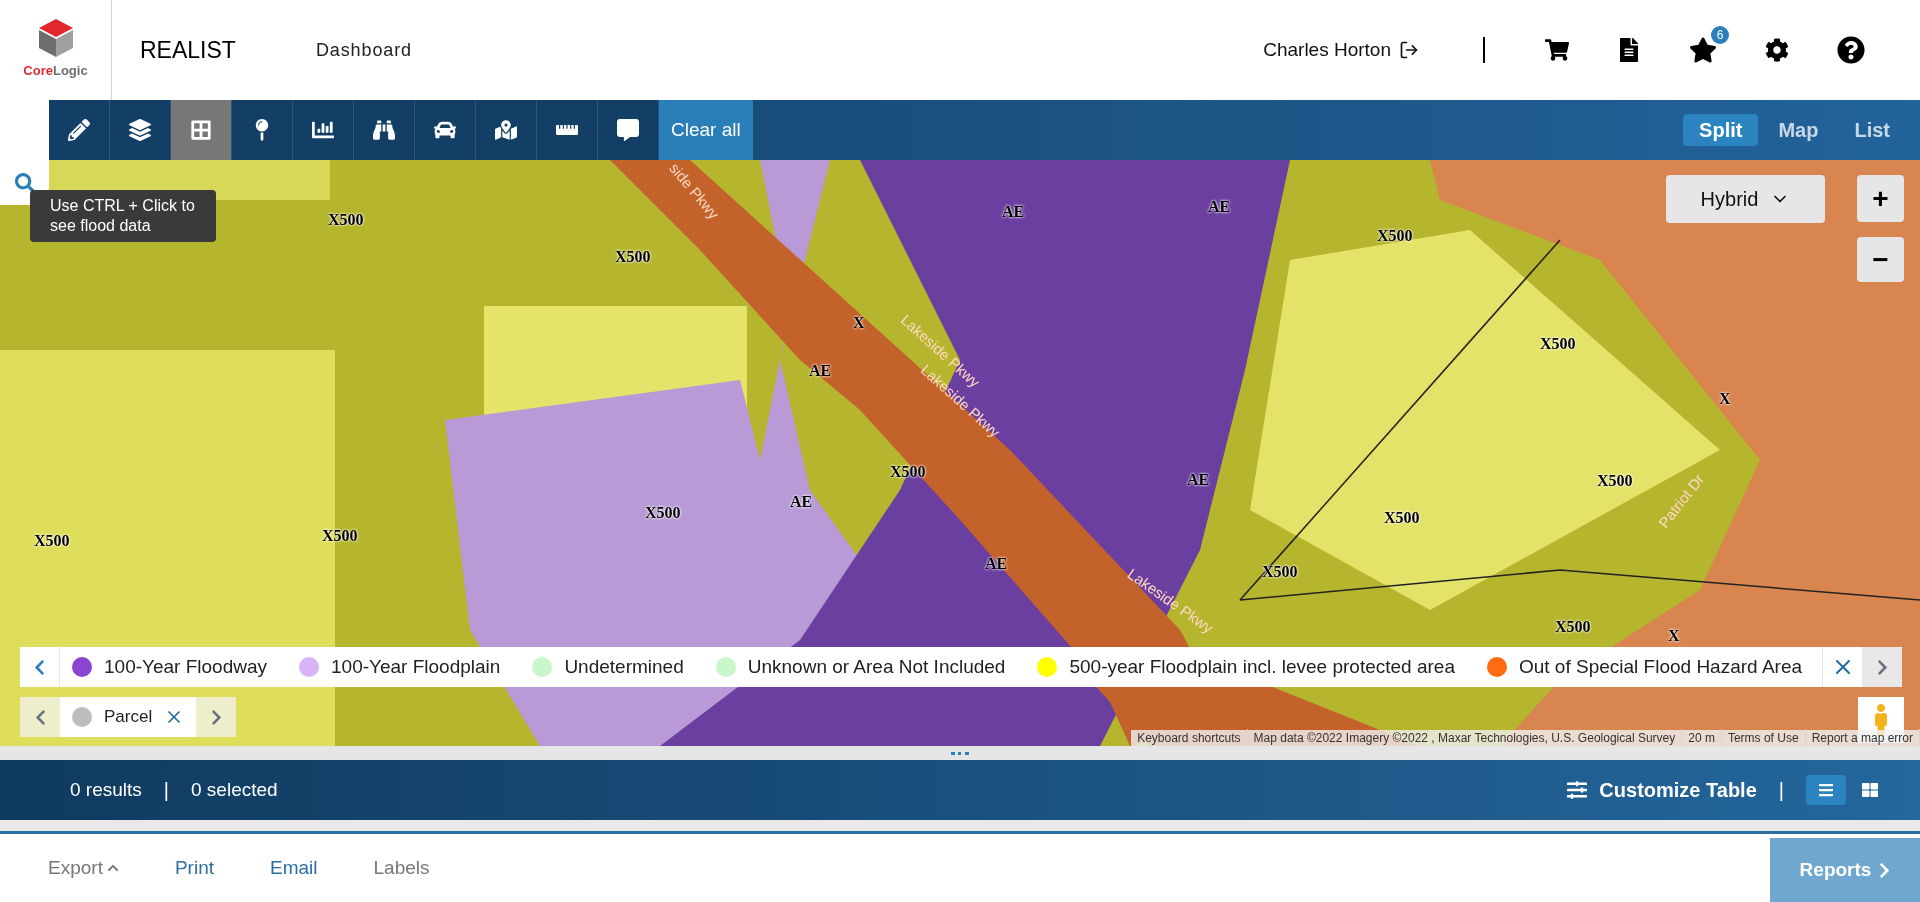  What do you see at coordinates (1880, 198) in the screenshot?
I see `zoom-in-button: +` at bounding box center [1880, 198].